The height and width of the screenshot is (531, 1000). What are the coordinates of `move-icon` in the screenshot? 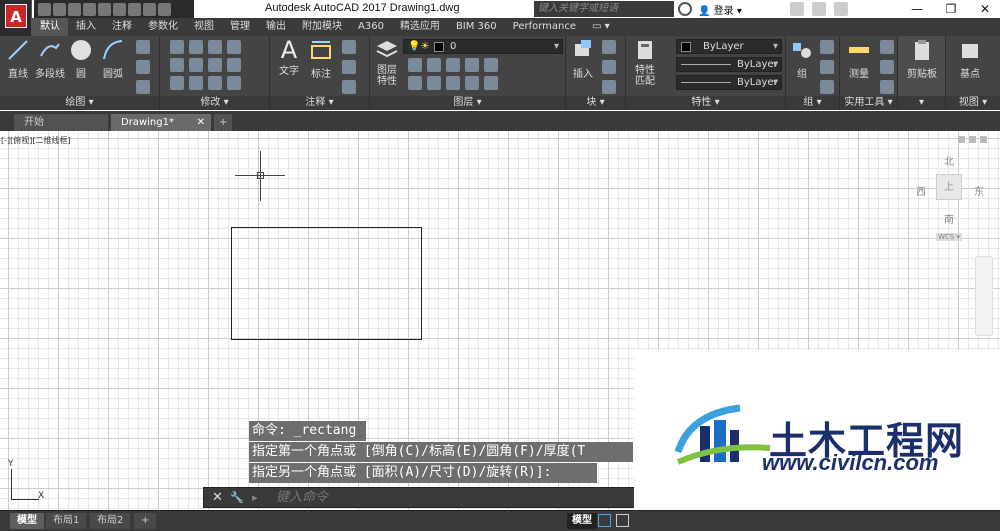 It's located at (177, 47).